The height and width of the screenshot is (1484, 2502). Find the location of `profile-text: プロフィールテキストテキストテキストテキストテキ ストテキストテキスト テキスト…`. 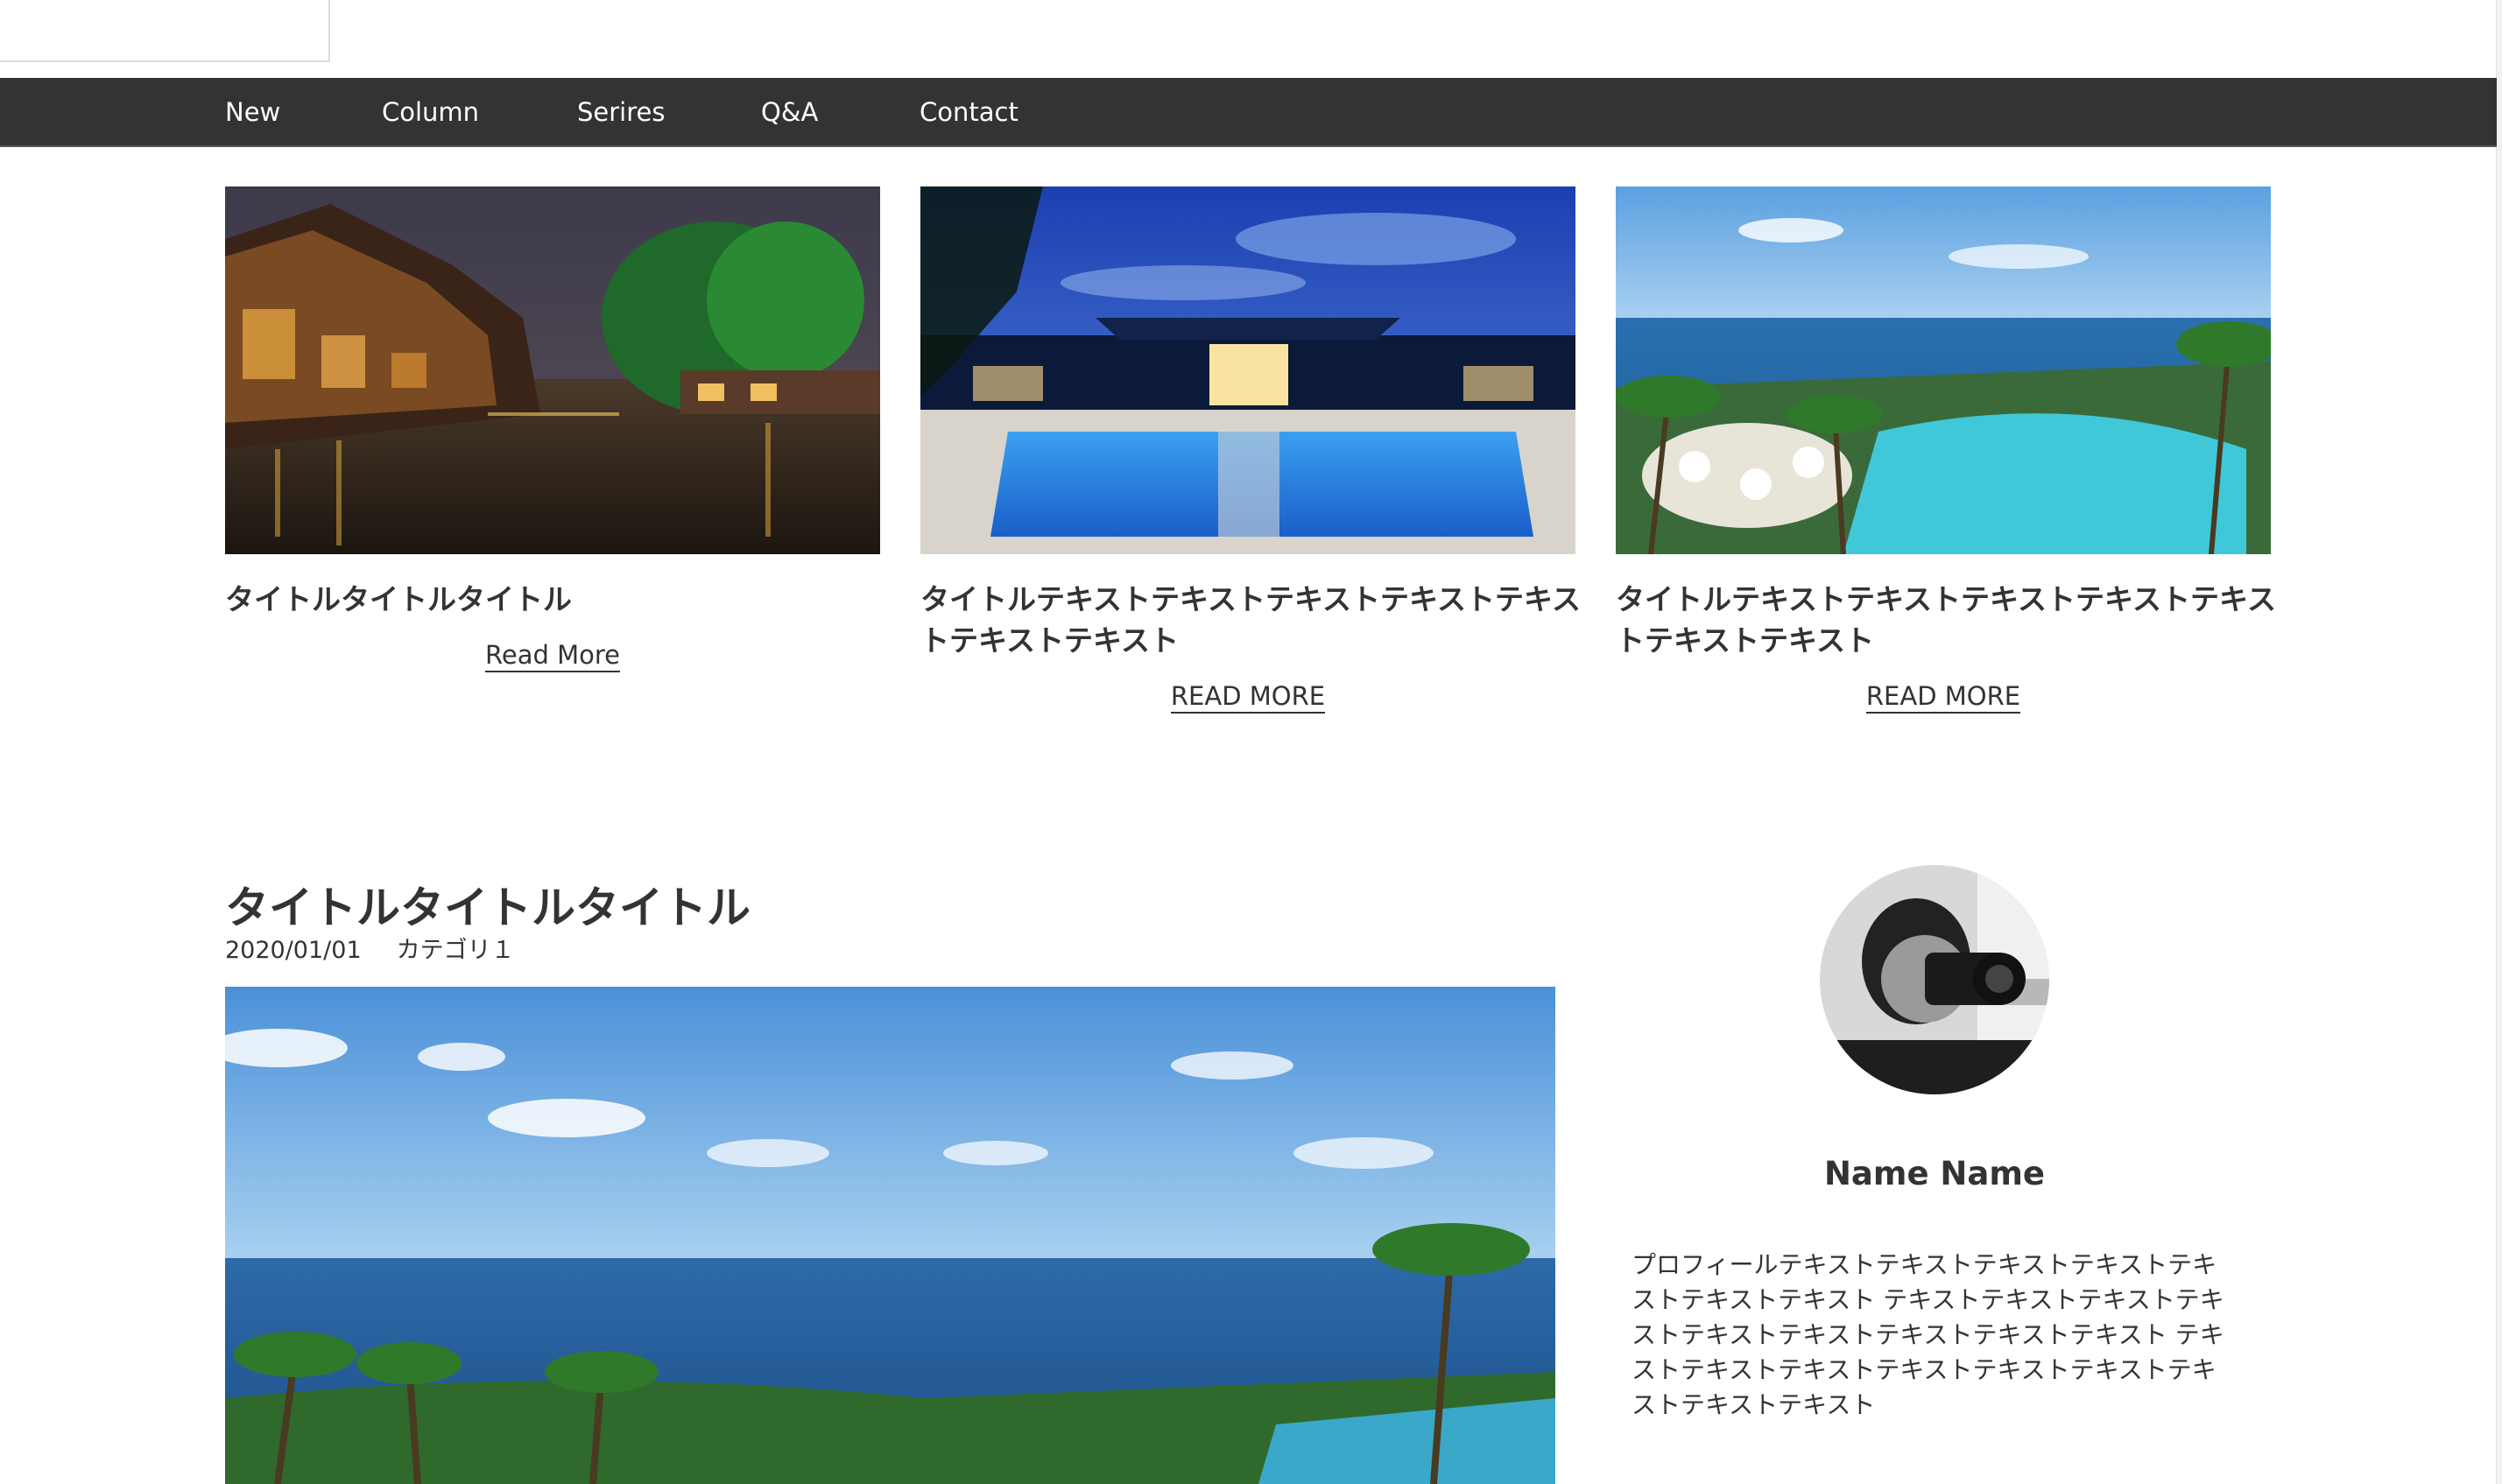

profile-text: プロフィールテキストテキストテキストテキストテキ ストテキストテキスト テキスト… is located at coordinates (1938, 1335).